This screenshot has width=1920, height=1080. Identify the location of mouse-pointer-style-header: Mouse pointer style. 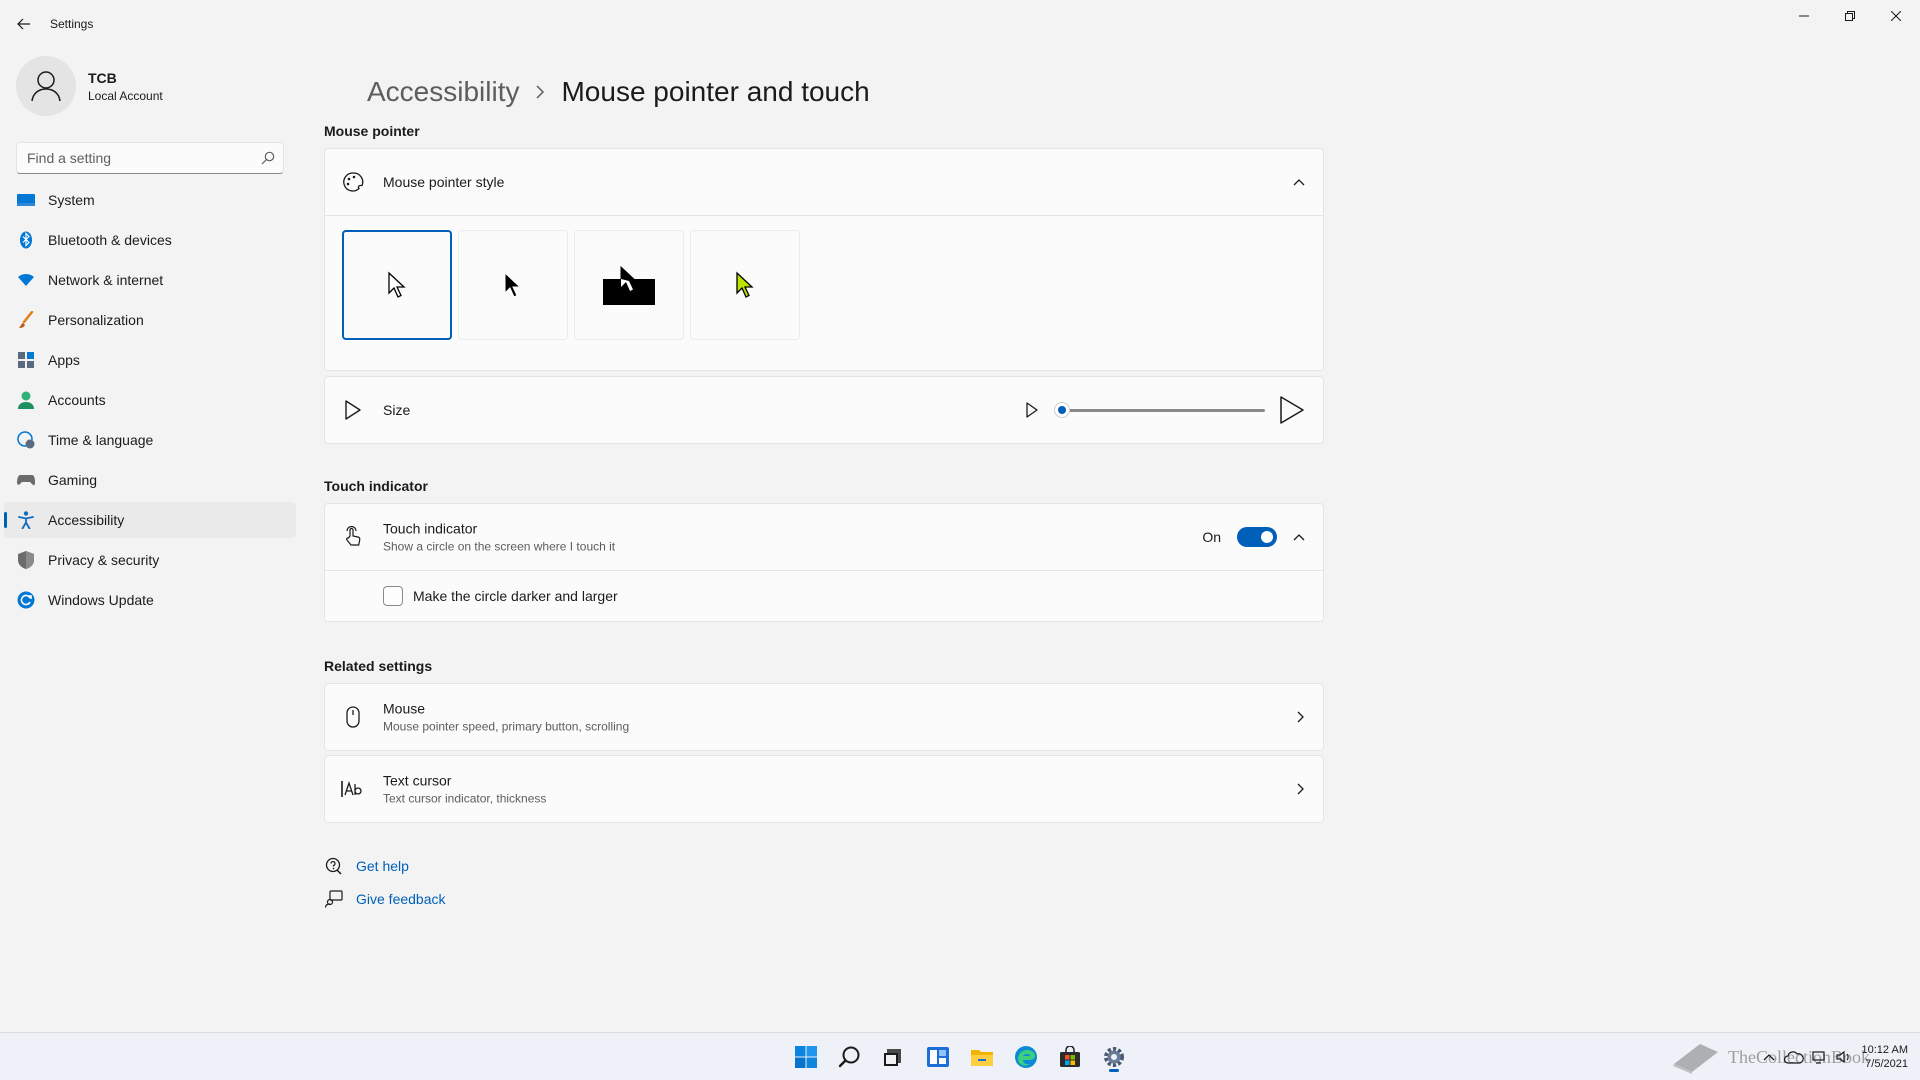
(824, 182).